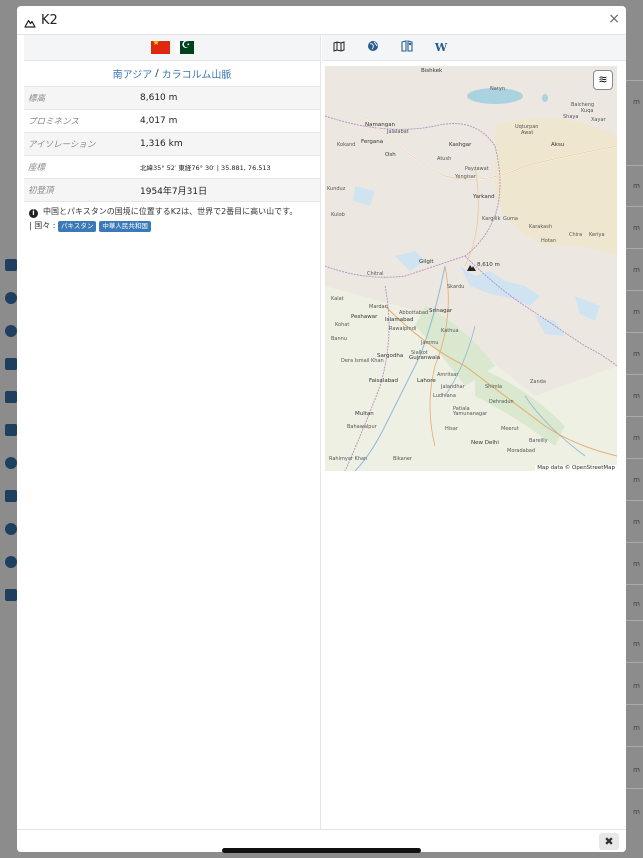 The width and height of the screenshot is (643, 858). I want to click on gear-icon, so click(11, 562).